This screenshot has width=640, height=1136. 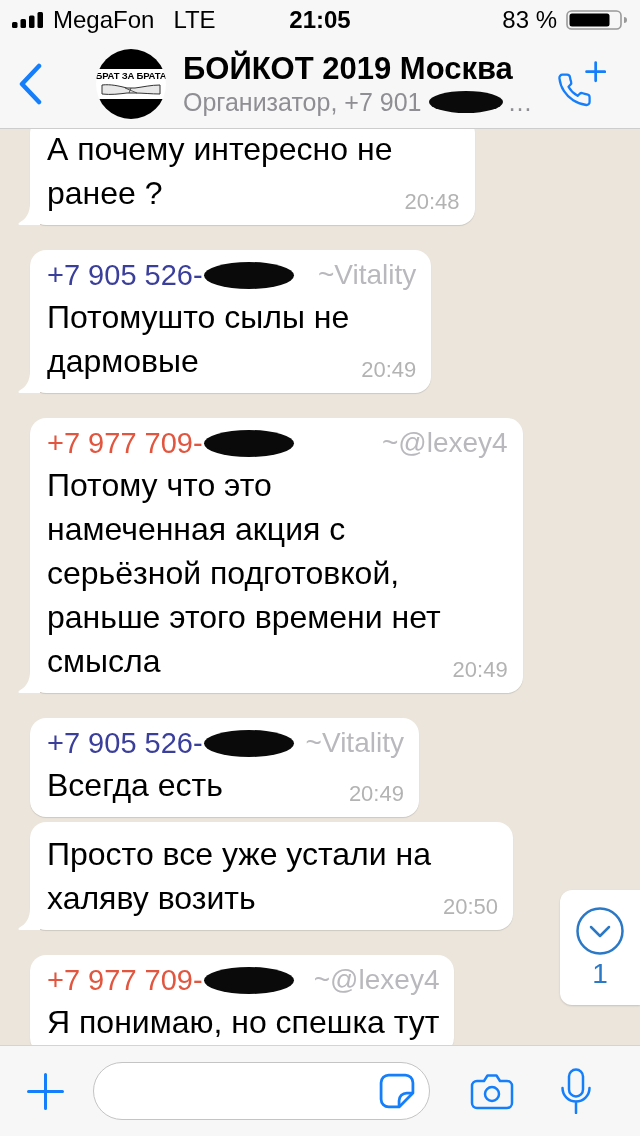 What do you see at coordinates (492, 1091) in the screenshot?
I see `camera-icon` at bounding box center [492, 1091].